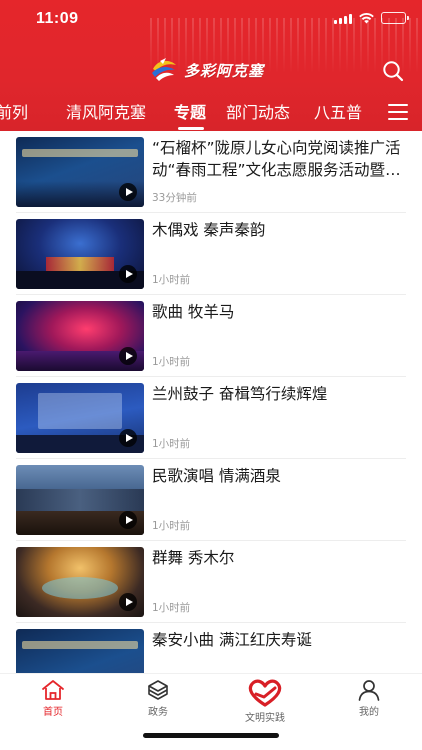 This screenshot has width=422, height=750. I want to click on search-icon, so click(393, 71).